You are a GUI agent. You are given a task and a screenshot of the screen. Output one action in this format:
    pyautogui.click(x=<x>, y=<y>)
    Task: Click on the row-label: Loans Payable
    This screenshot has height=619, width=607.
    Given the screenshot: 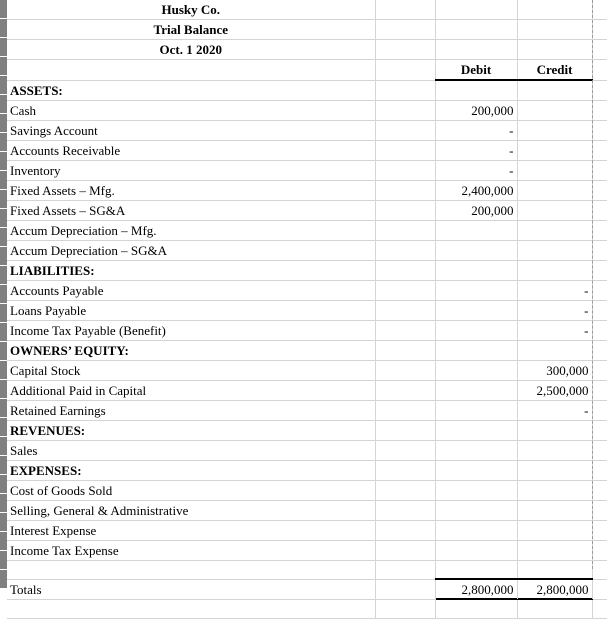 What is the action you would take?
    pyautogui.click(x=191, y=310)
    